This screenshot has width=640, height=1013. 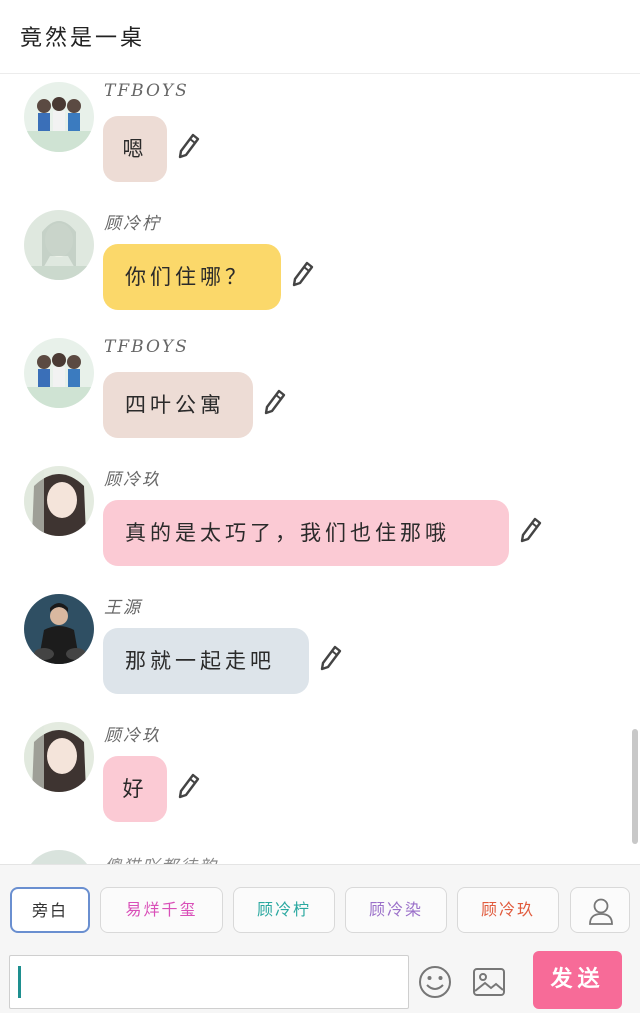 I want to click on role-button: 顾冷染, so click(x=396, y=910).